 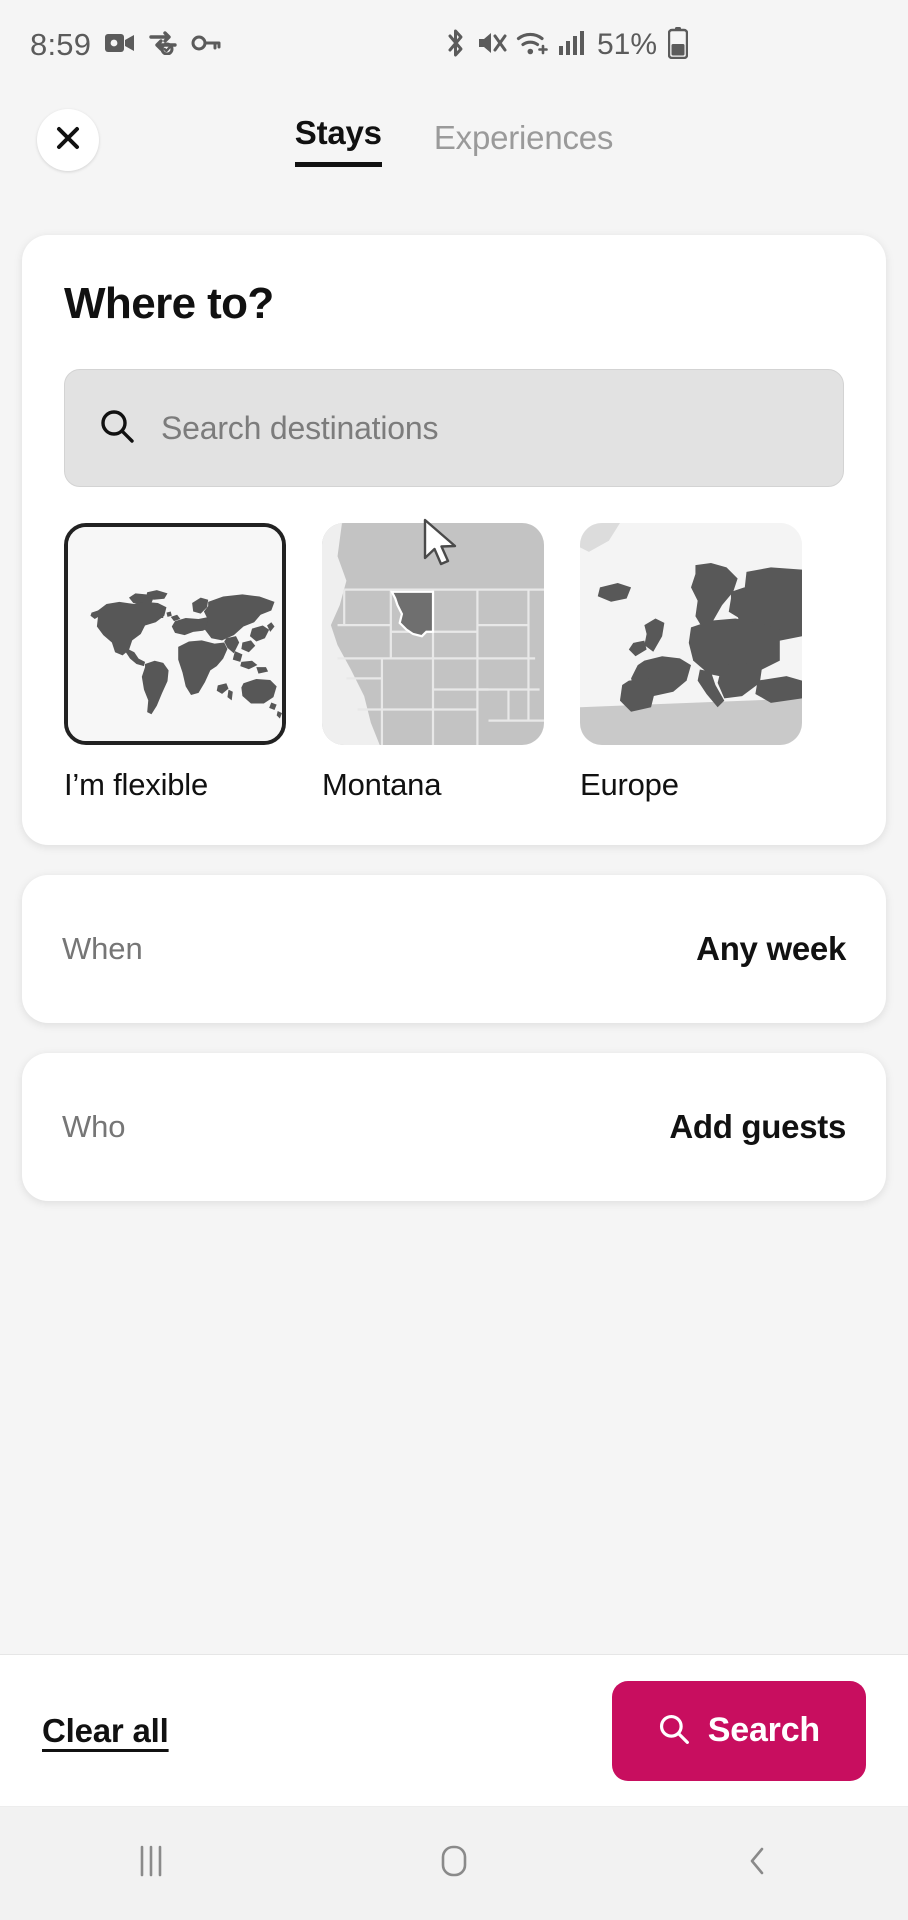 I want to click on destination-card-flexible: I’m flexible, so click(x=175, y=663).